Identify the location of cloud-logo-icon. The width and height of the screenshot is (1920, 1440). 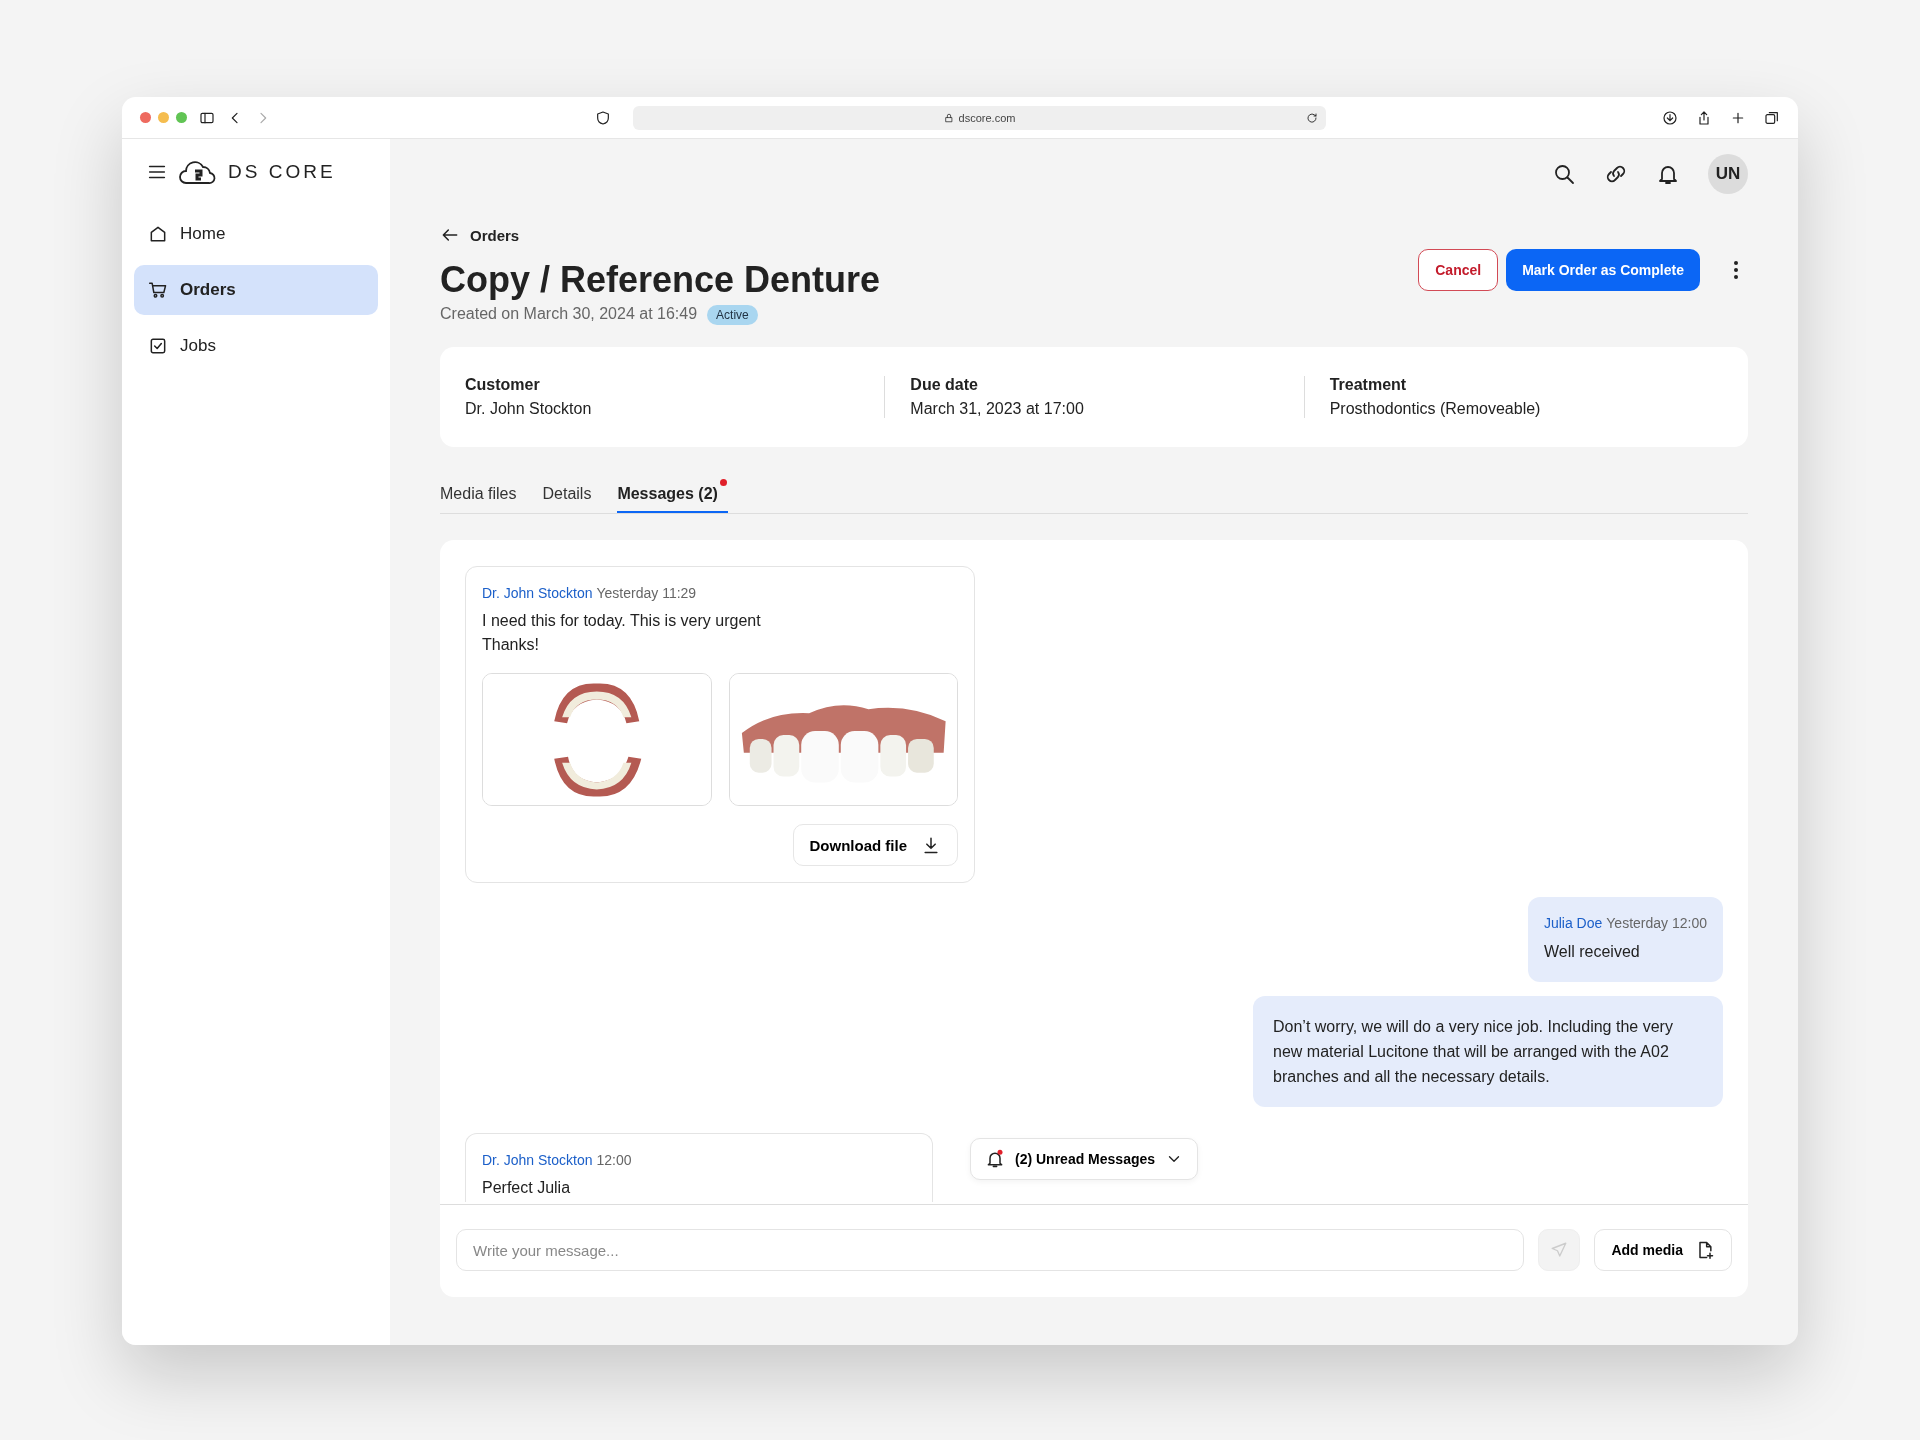
(198, 172).